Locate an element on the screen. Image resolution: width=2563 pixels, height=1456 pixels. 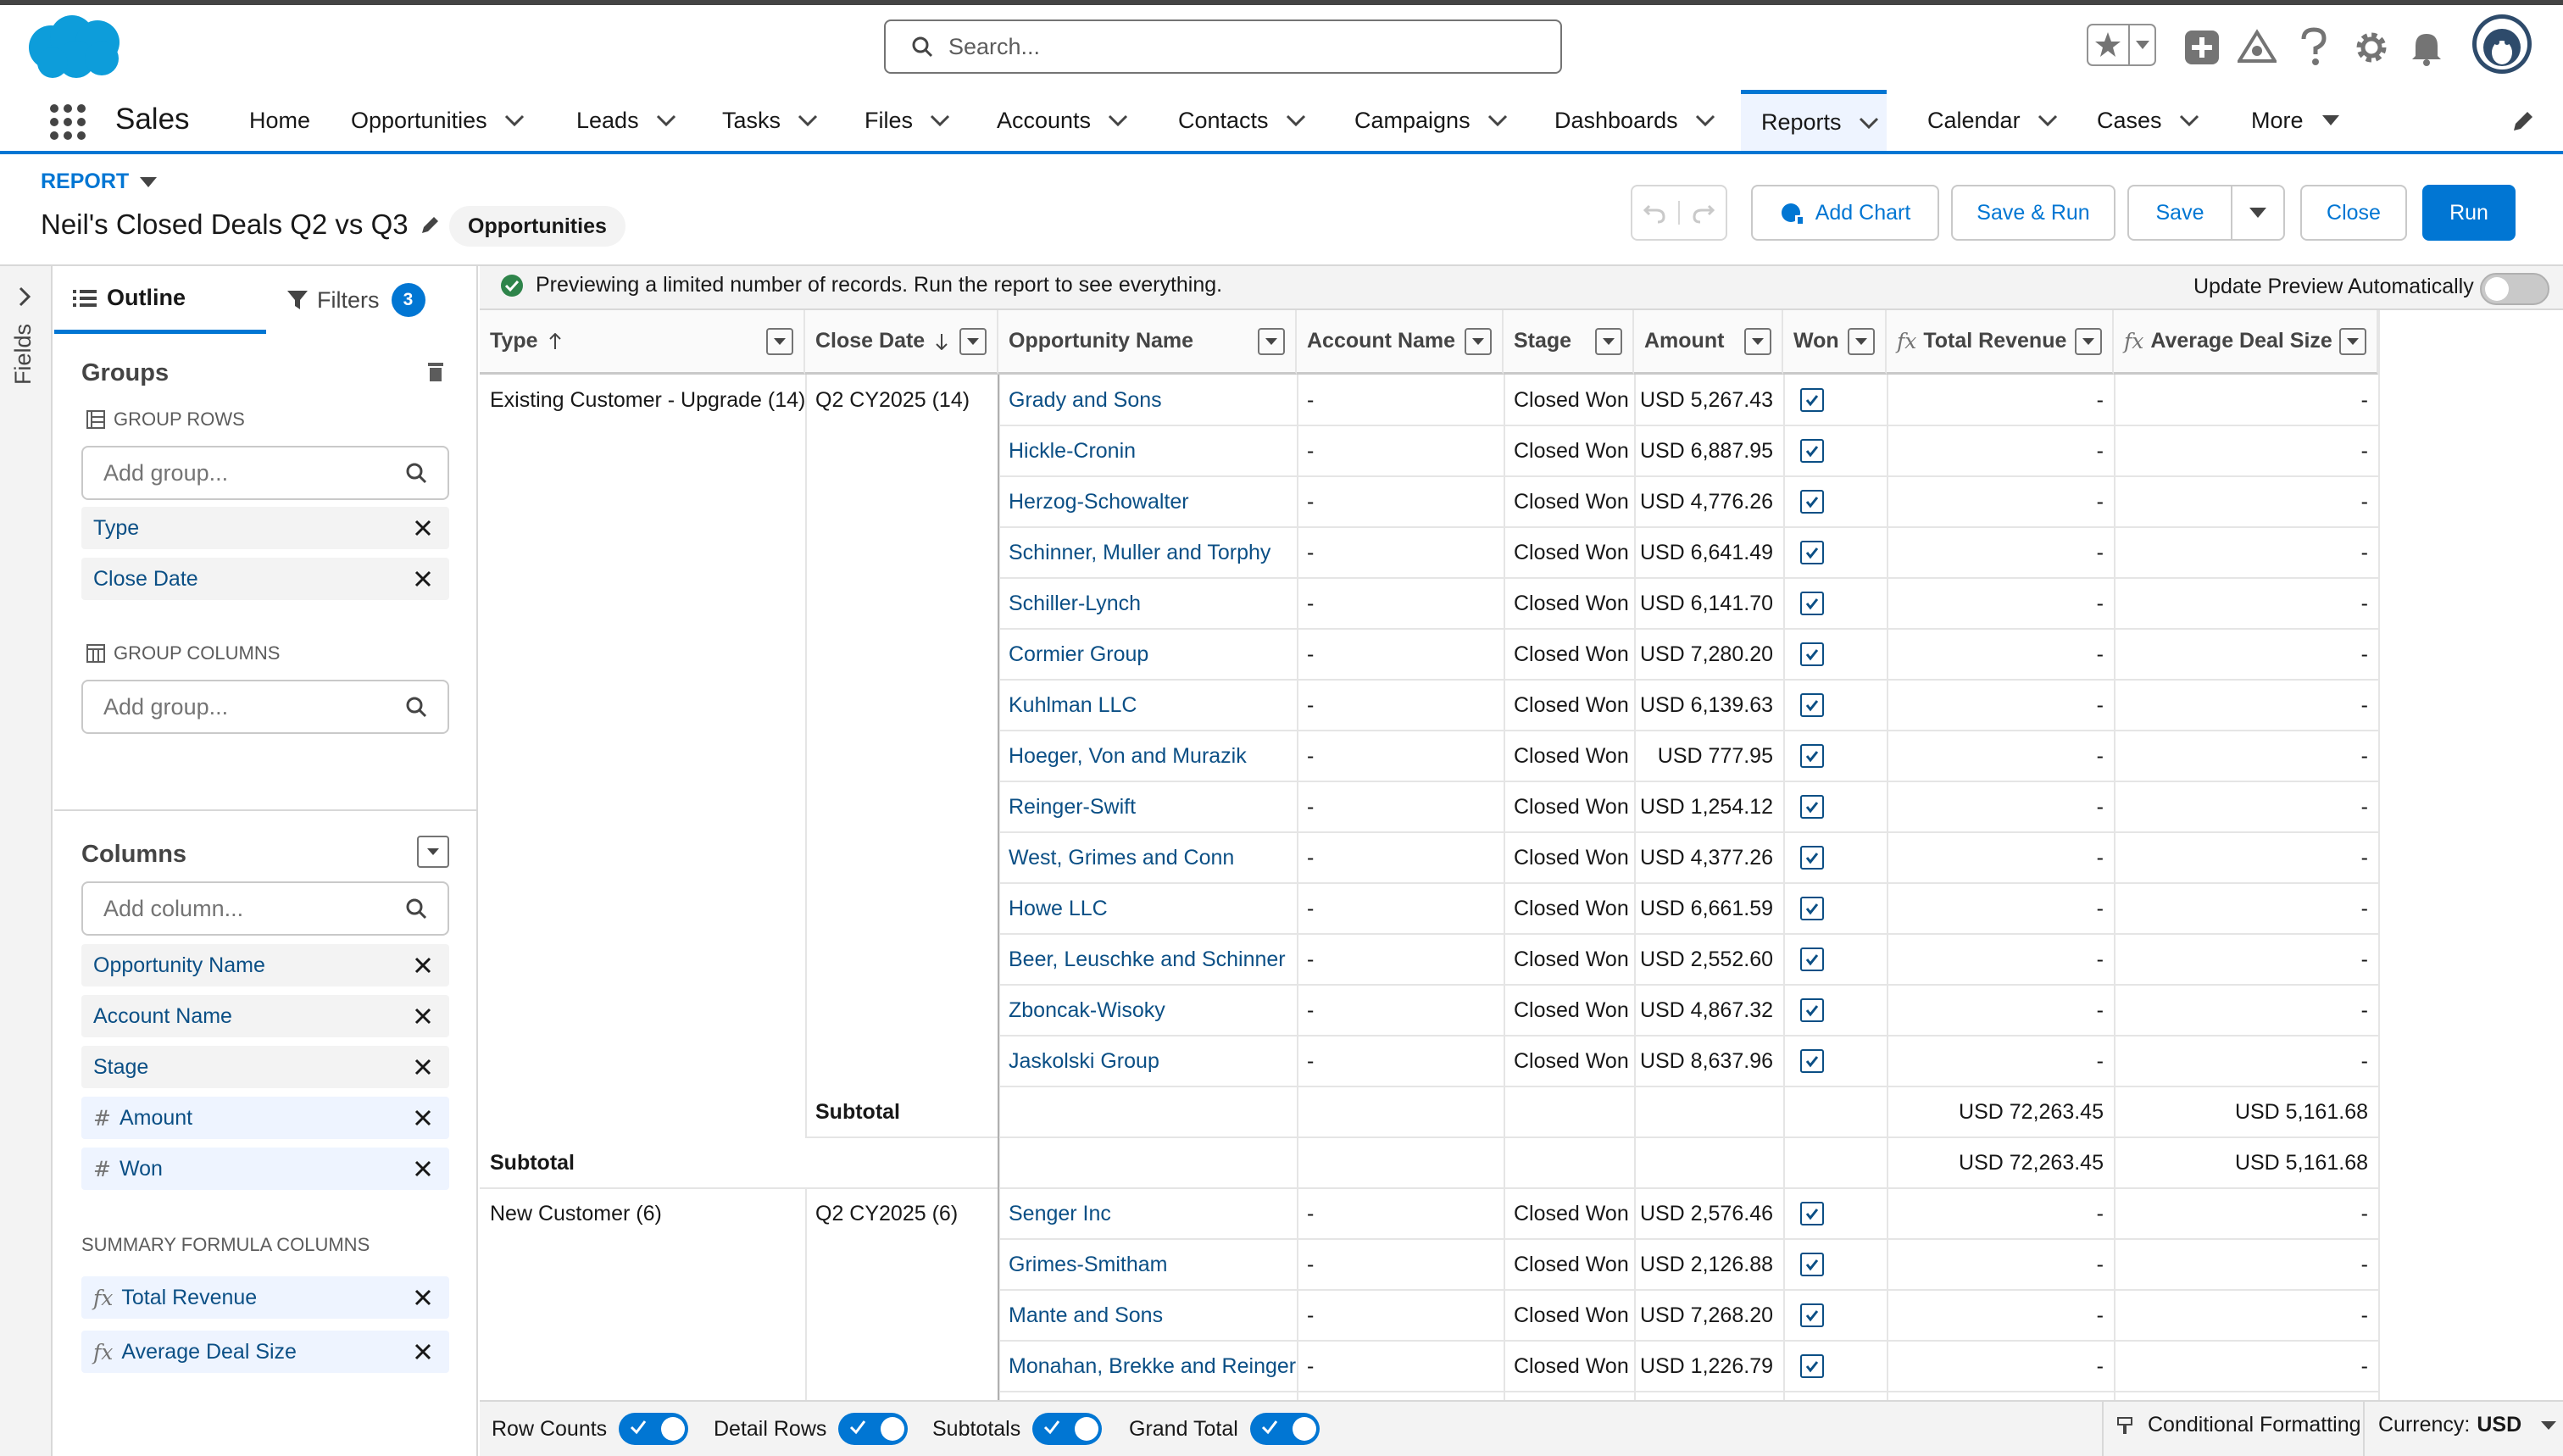
column-header-total-revenue: fx Total Revenue is located at coordinates (2000, 343).